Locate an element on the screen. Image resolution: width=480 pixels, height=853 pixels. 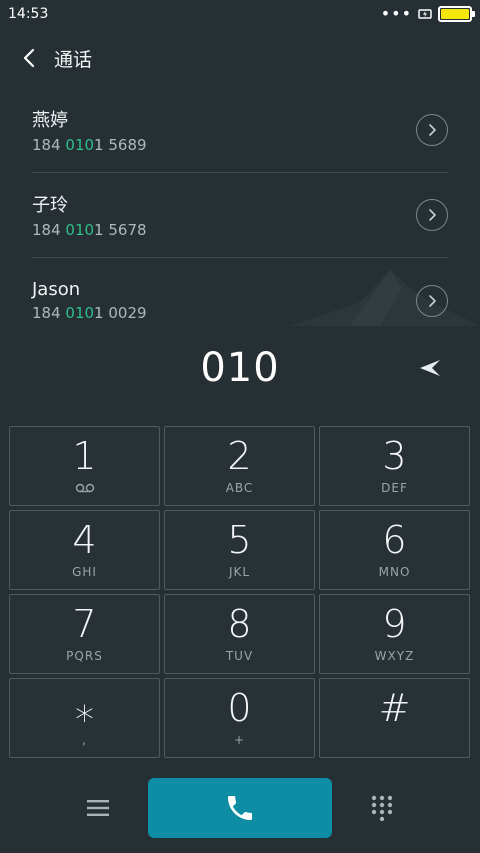
backspace-button is located at coordinates (430, 368).